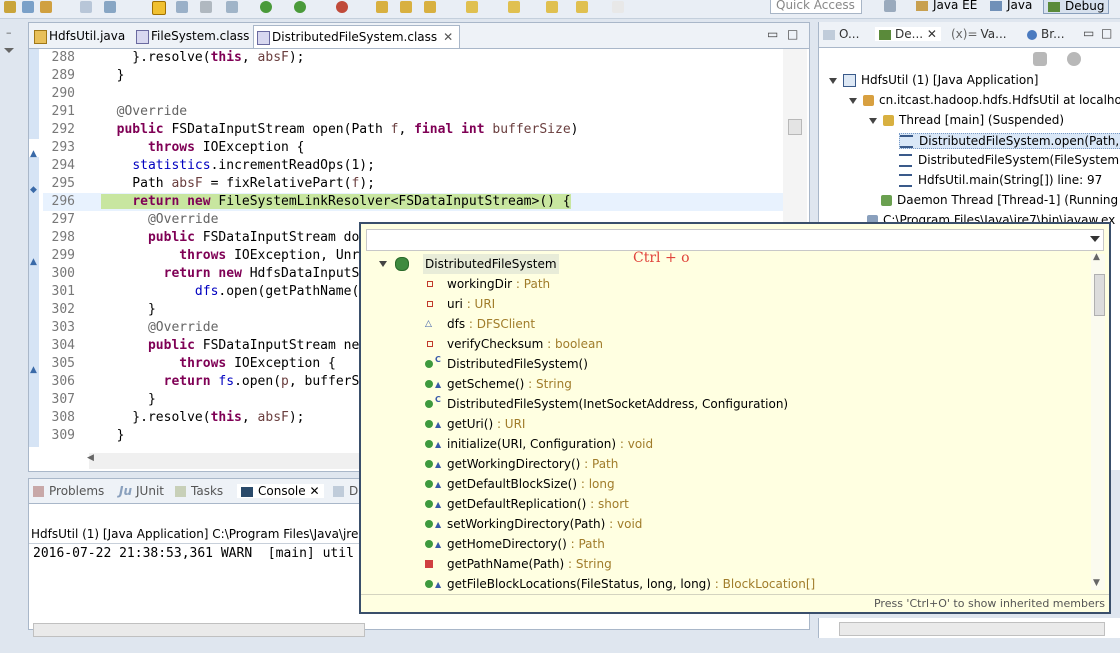 The width and height of the screenshot is (1120, 653). What do you see at coordinates (141, 491) in the screenshot?
I see `tab-junit: Ju JUnit` at bounding box center [141, 491].